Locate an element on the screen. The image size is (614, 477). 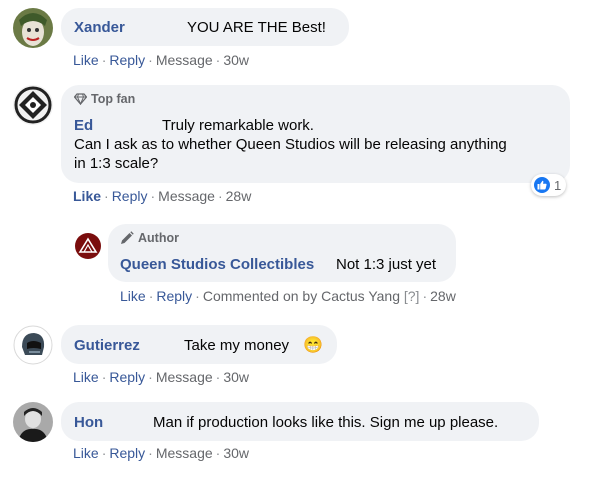
comment-author: Gutierrez is located at coordinates (107, 345).